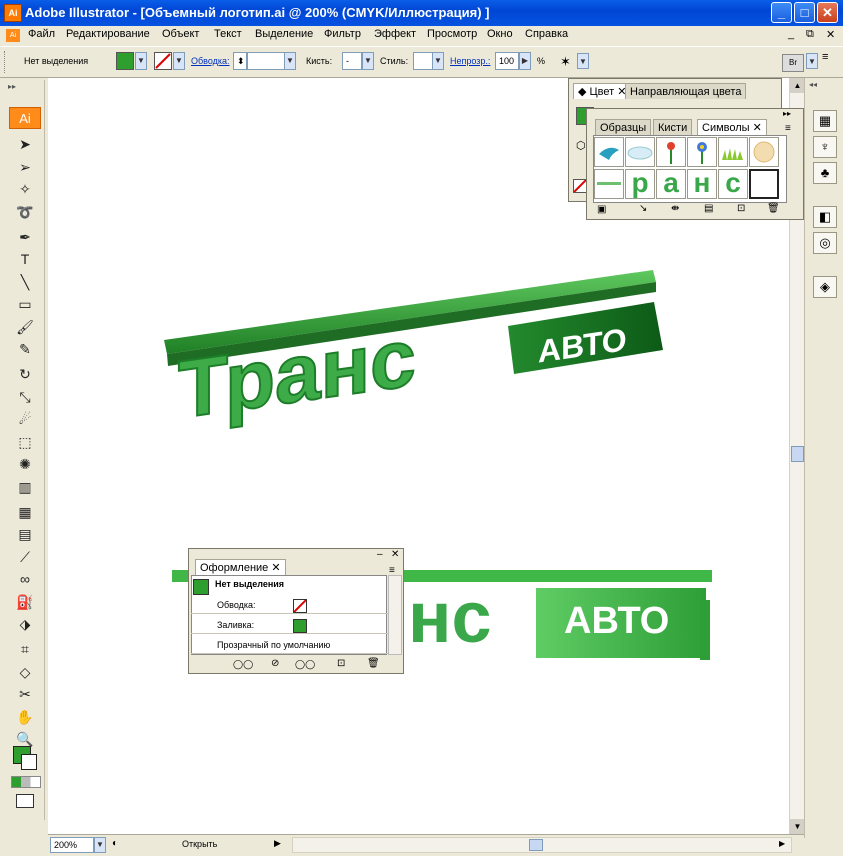  Describe the element at coordinates (546, 34) in the screenshot. I see `menu-help: Справка` at that location.